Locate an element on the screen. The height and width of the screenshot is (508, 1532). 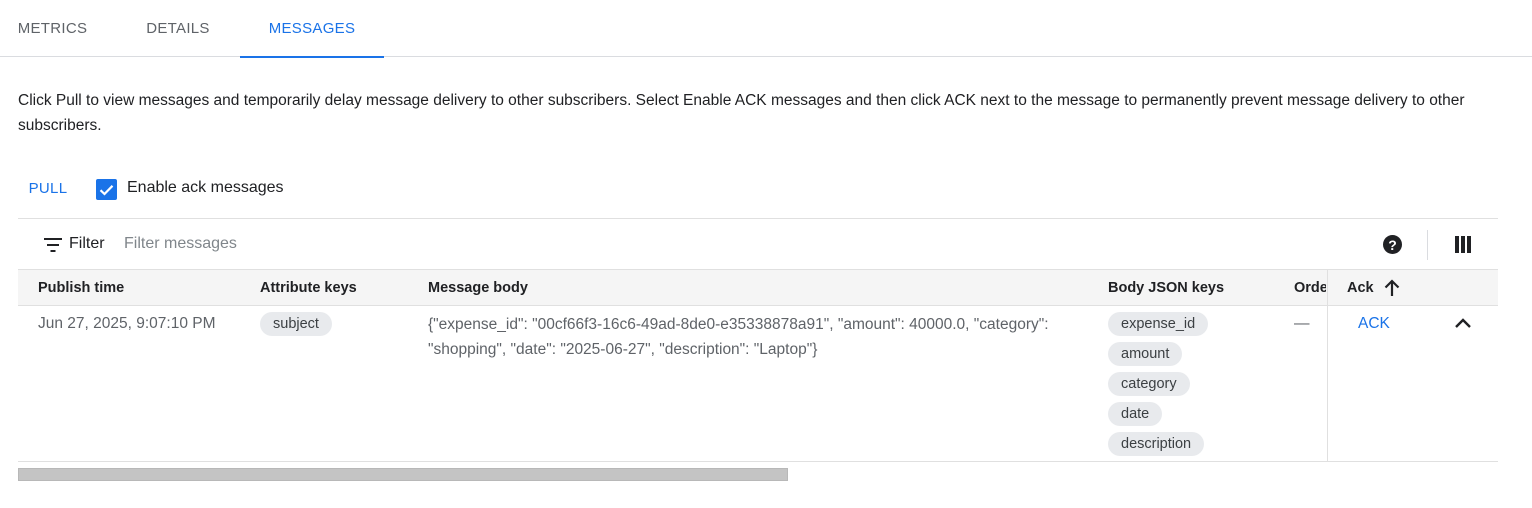
tab-bar: METRICS DETAILS MESSAGES is located at coordinates (766, 29).